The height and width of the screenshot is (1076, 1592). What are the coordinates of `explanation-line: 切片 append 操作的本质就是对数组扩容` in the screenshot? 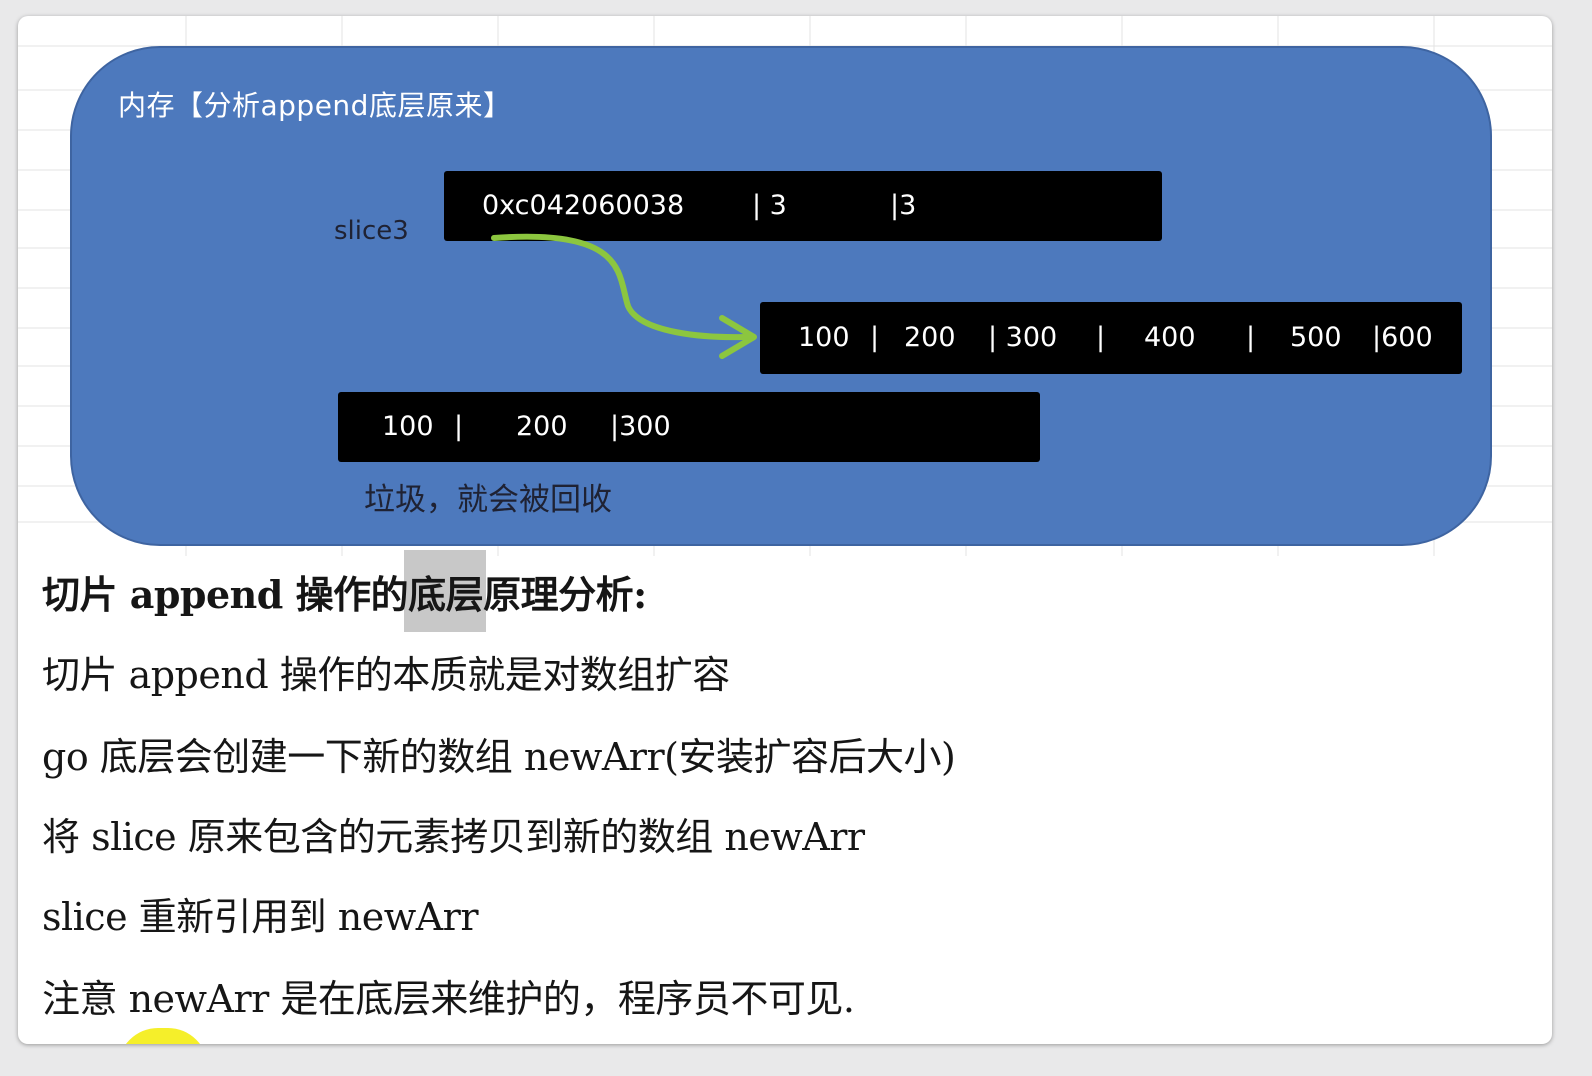 It's located at (386, 675).